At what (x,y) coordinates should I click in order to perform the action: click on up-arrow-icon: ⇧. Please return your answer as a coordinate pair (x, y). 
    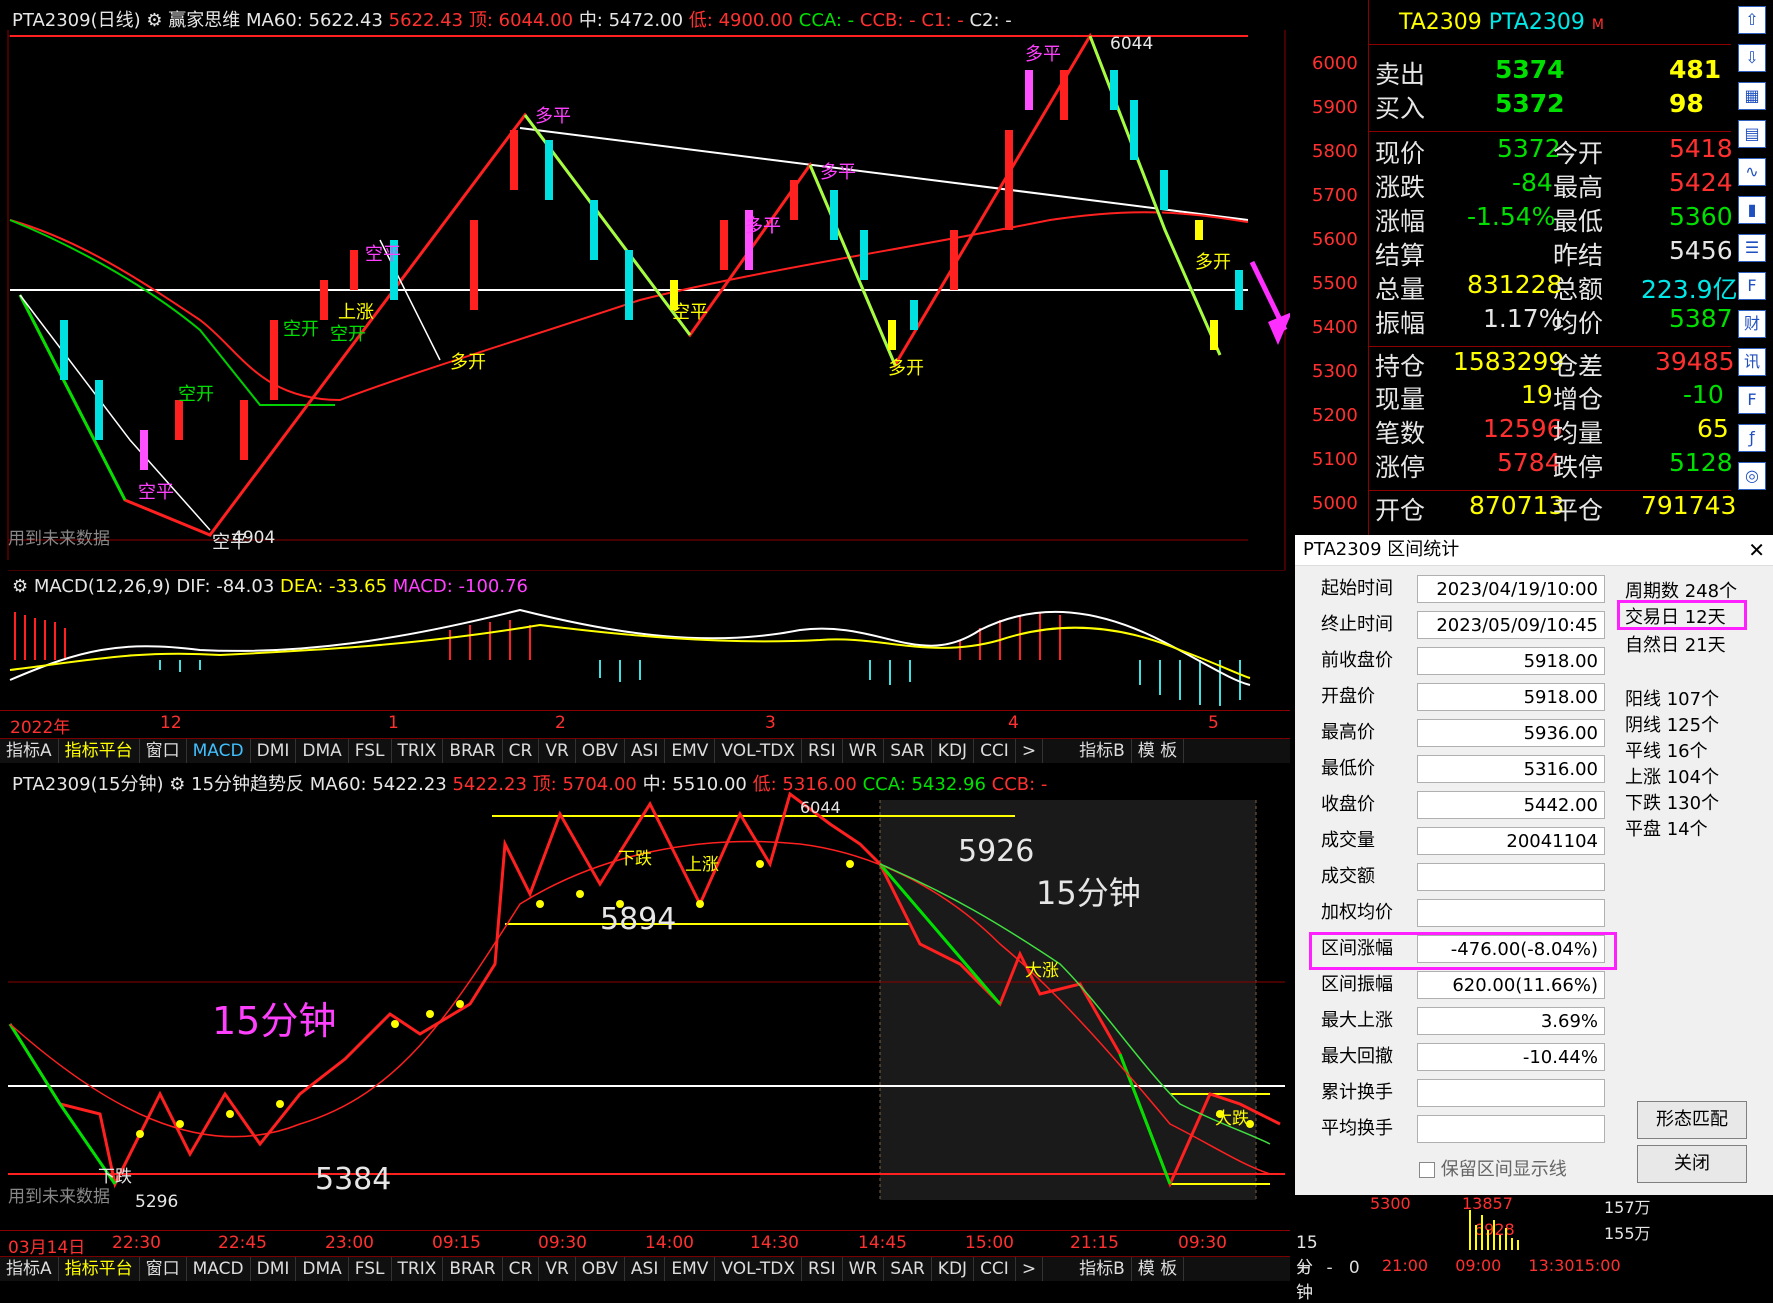
    Looking at the image, I should click on (1752, 20).